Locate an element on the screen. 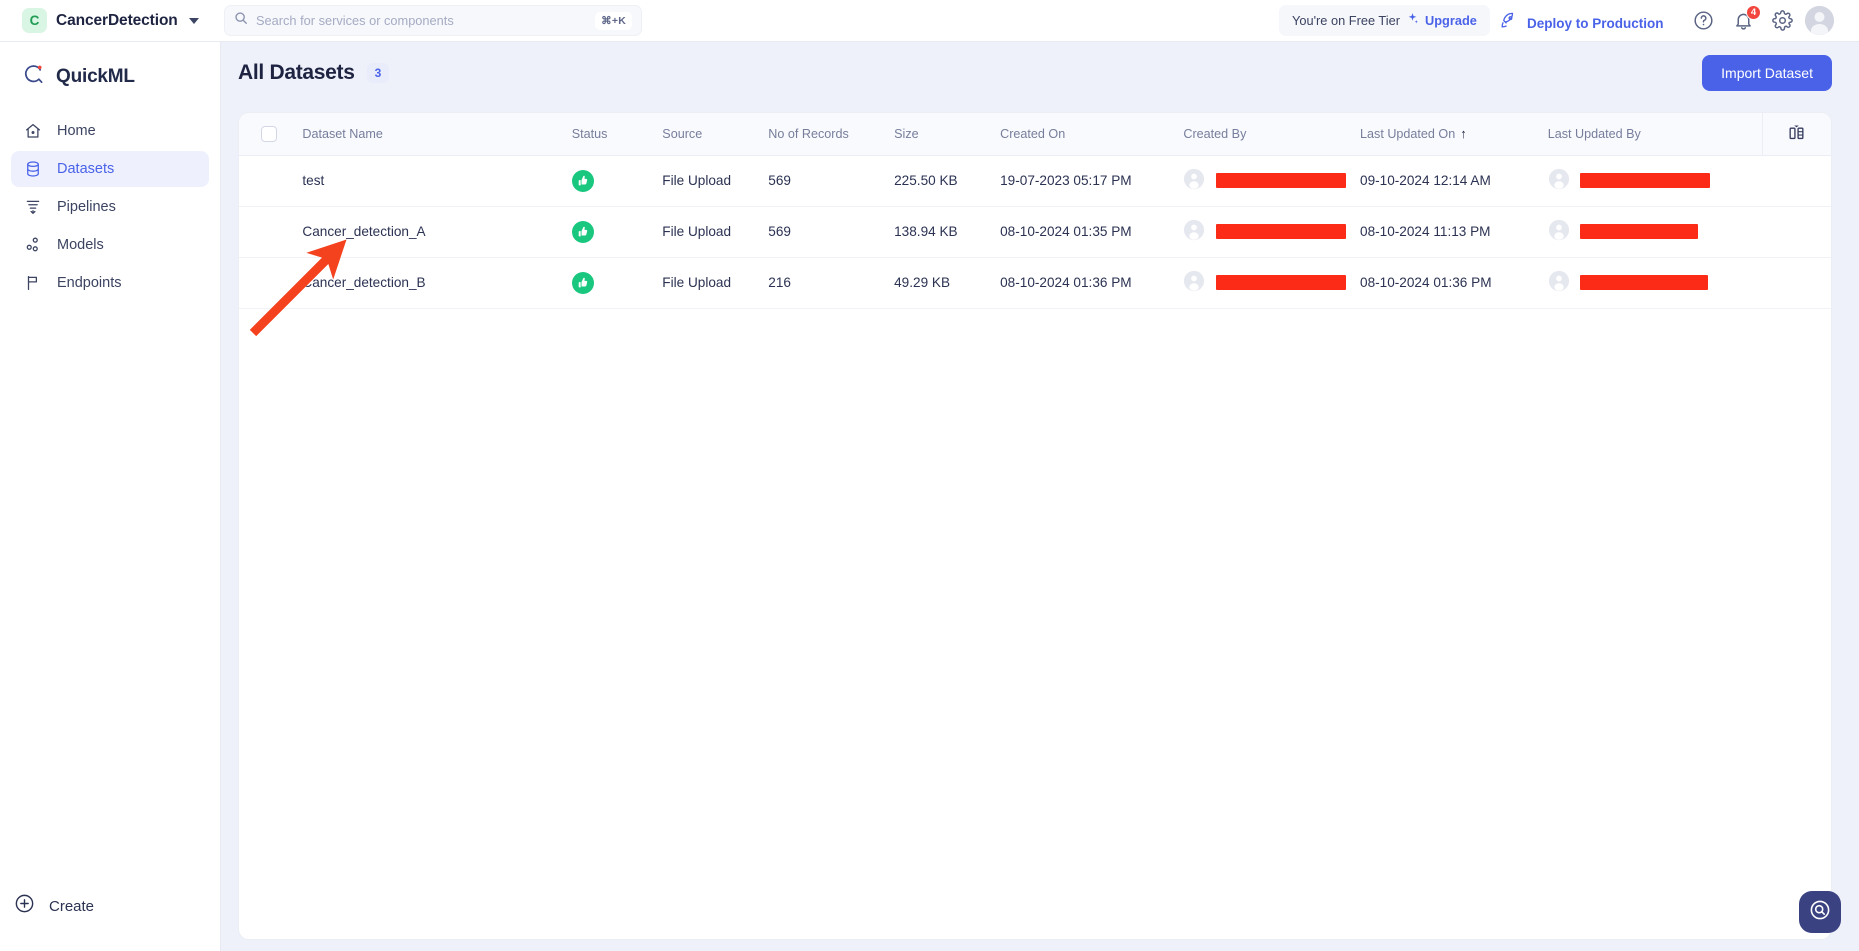 The height and width of the screenshot is (951, 1859). create-button: Create is located at coordinates (110, 906).